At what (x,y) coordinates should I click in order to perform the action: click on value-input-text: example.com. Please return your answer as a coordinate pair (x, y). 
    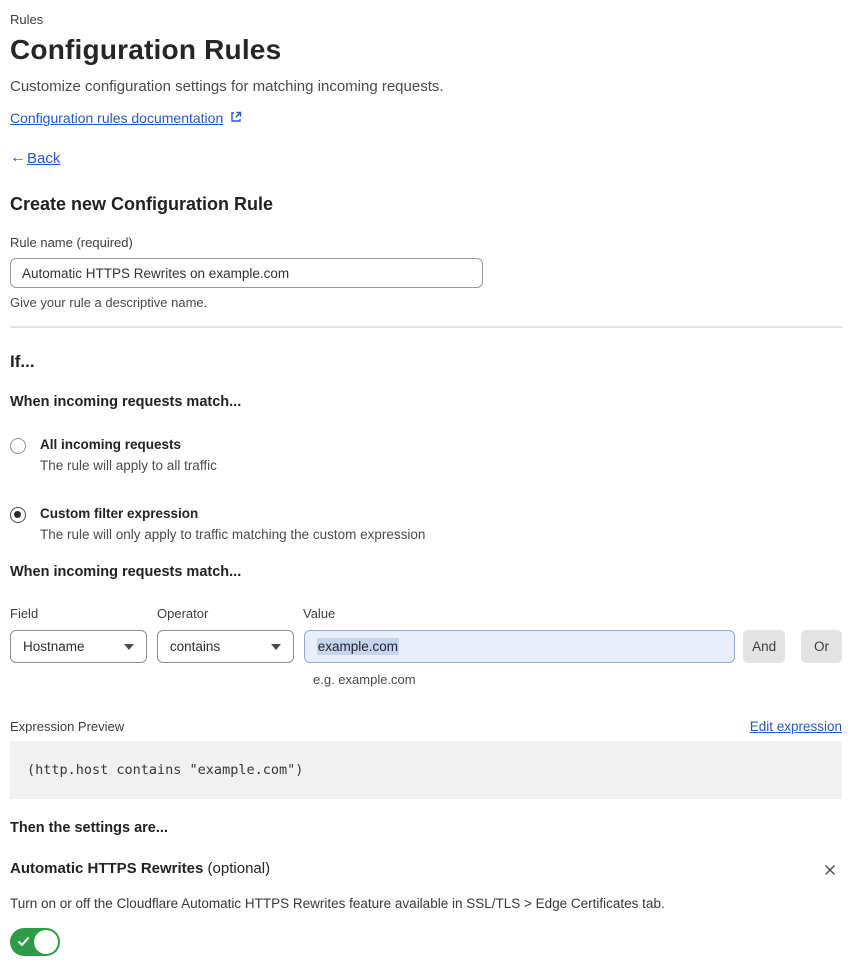
    Looking at the image, I should click on (357, 646).